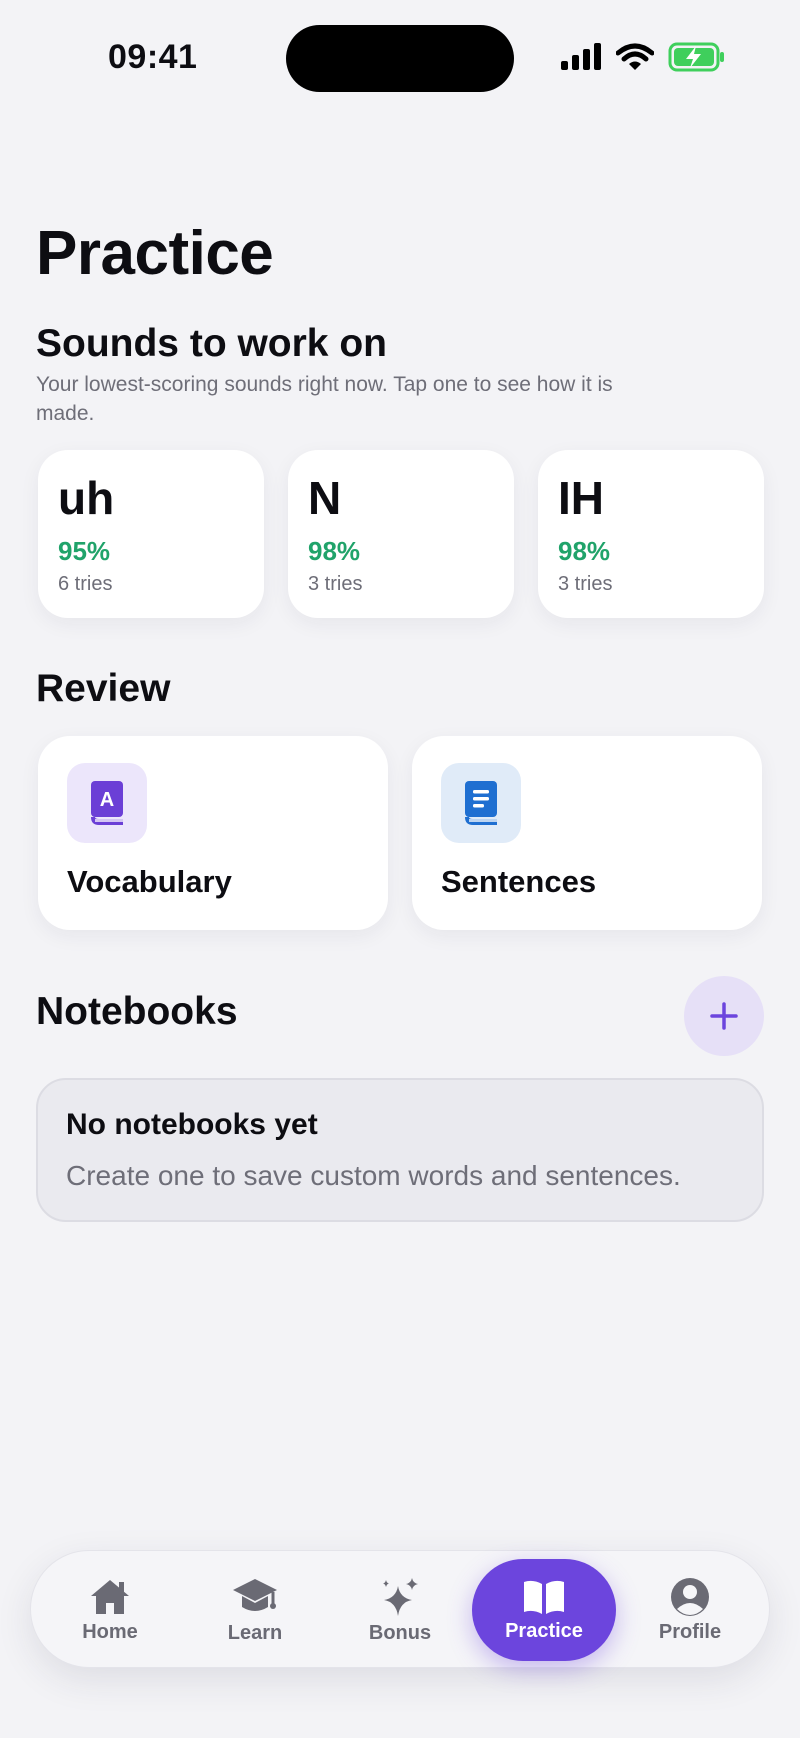 The width and height of the screenshot is (800, 1738). I want to click on open-book-icon, so click(544, 1597).